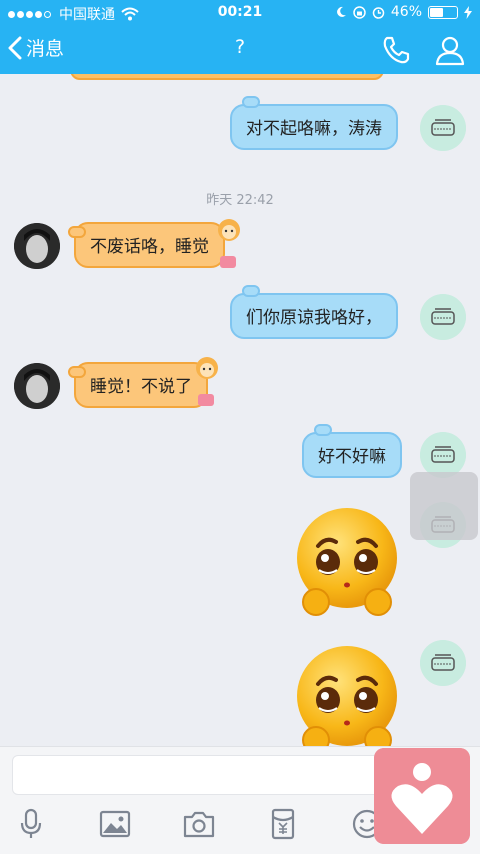  What do you see at coordinates (227, 77) in the screenshot?
I see `partial-incoming-bubble` at bounding box center [227, 77].